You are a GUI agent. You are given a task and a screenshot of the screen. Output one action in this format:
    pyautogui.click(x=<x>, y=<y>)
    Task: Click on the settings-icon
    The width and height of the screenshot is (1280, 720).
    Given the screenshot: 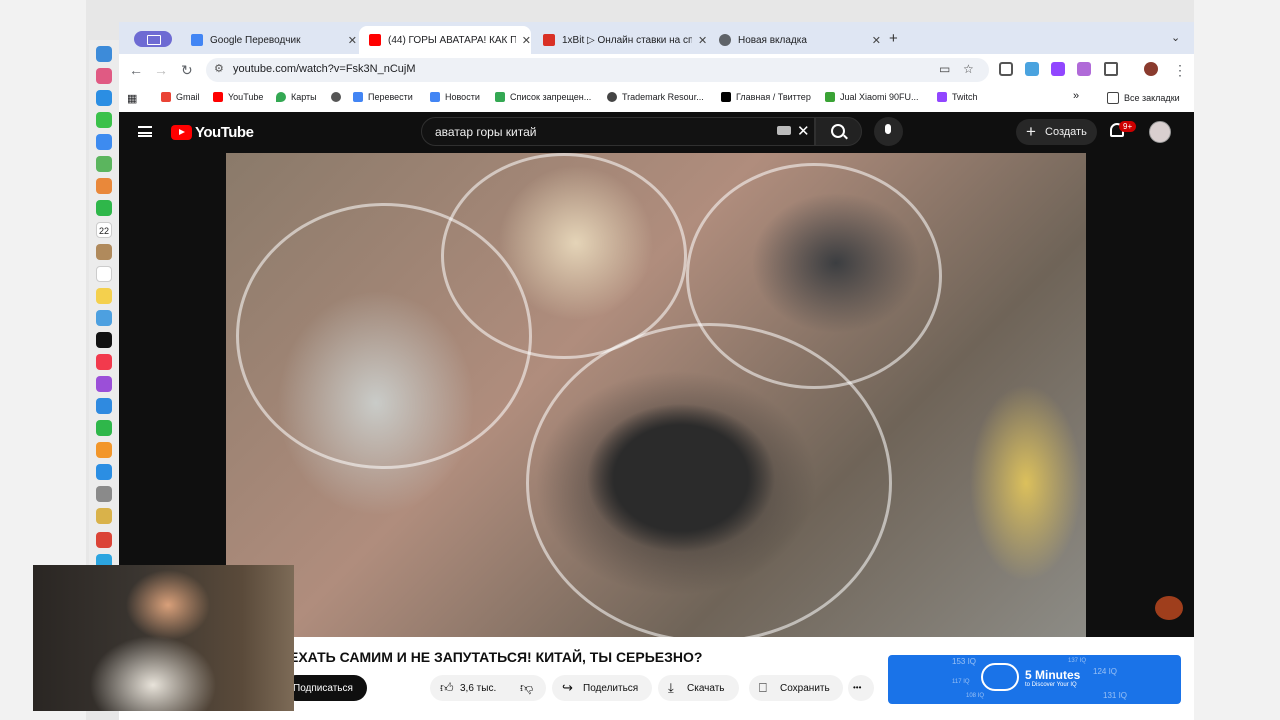 What is the action you would take?
    pyautogui.click(x=104, y=494)
    